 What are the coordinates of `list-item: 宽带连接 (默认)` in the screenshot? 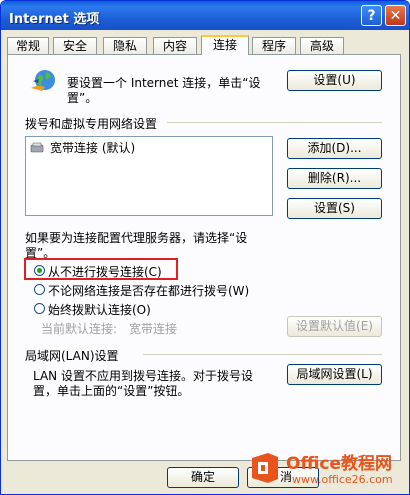 It's located at (82, 148).